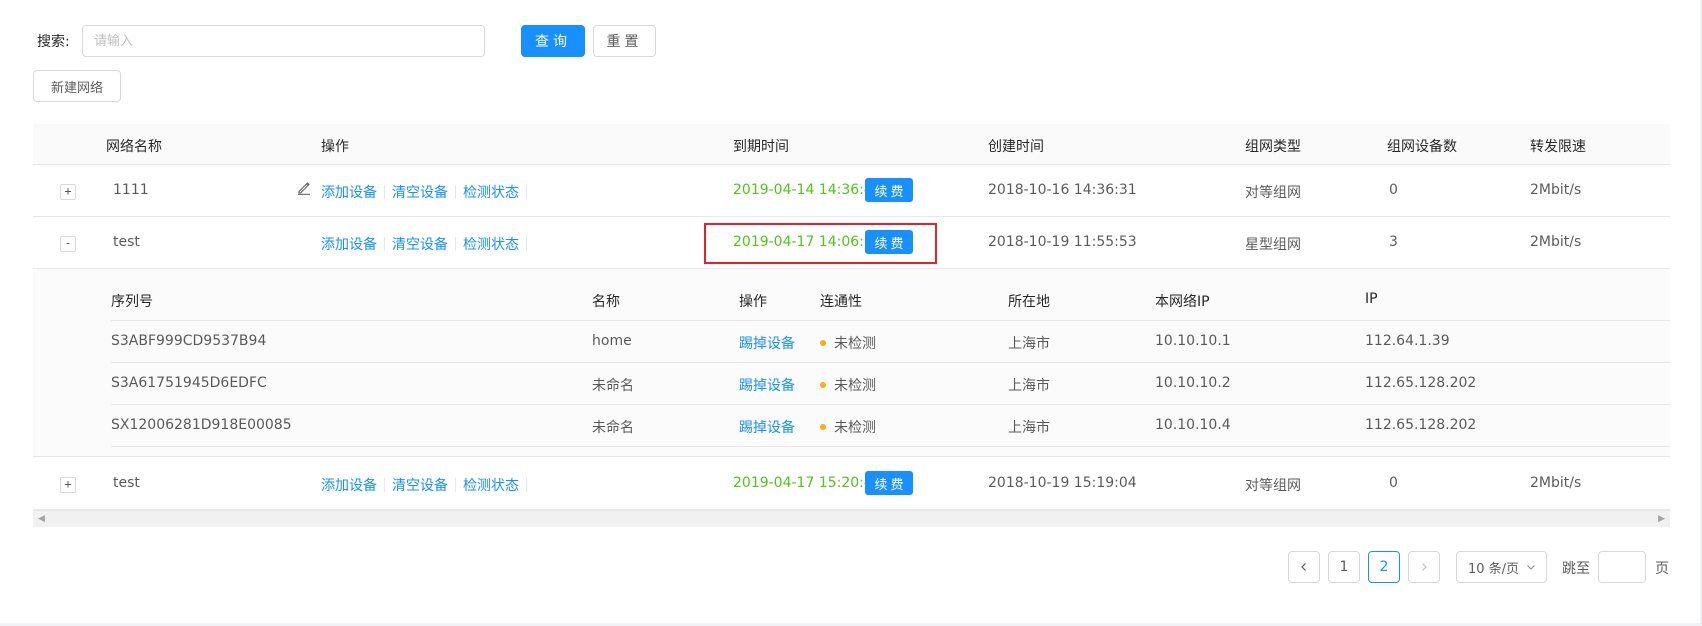 The height and width of the screenshot is (626, 1702). I want to click on table-header: 网络名称 操作 到期时间 创建时间 组网类型 组网设备数 转发限速, so click(851, 144).